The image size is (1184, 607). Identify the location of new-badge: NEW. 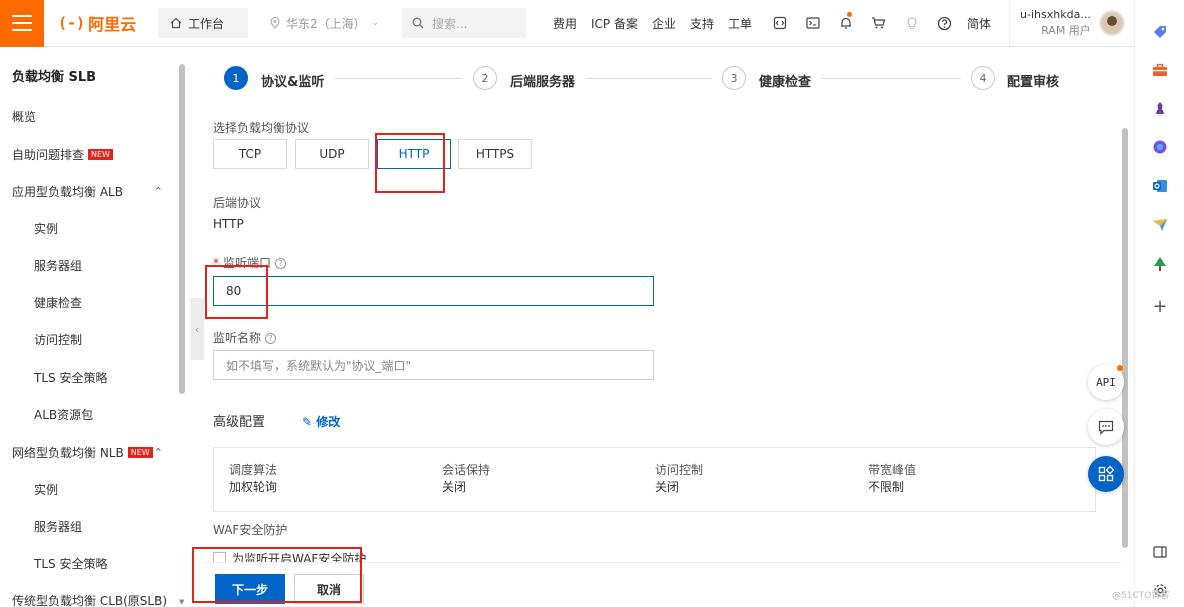
(140, 452).